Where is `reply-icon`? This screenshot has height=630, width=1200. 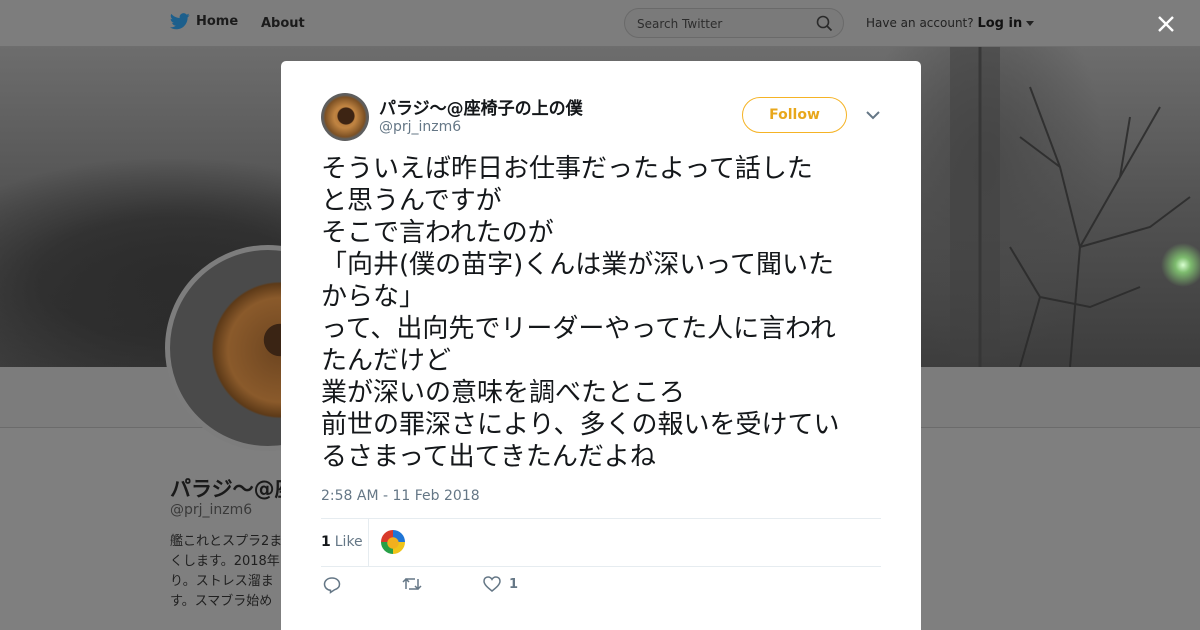 reply-icon is located at coordinates (332, 585).